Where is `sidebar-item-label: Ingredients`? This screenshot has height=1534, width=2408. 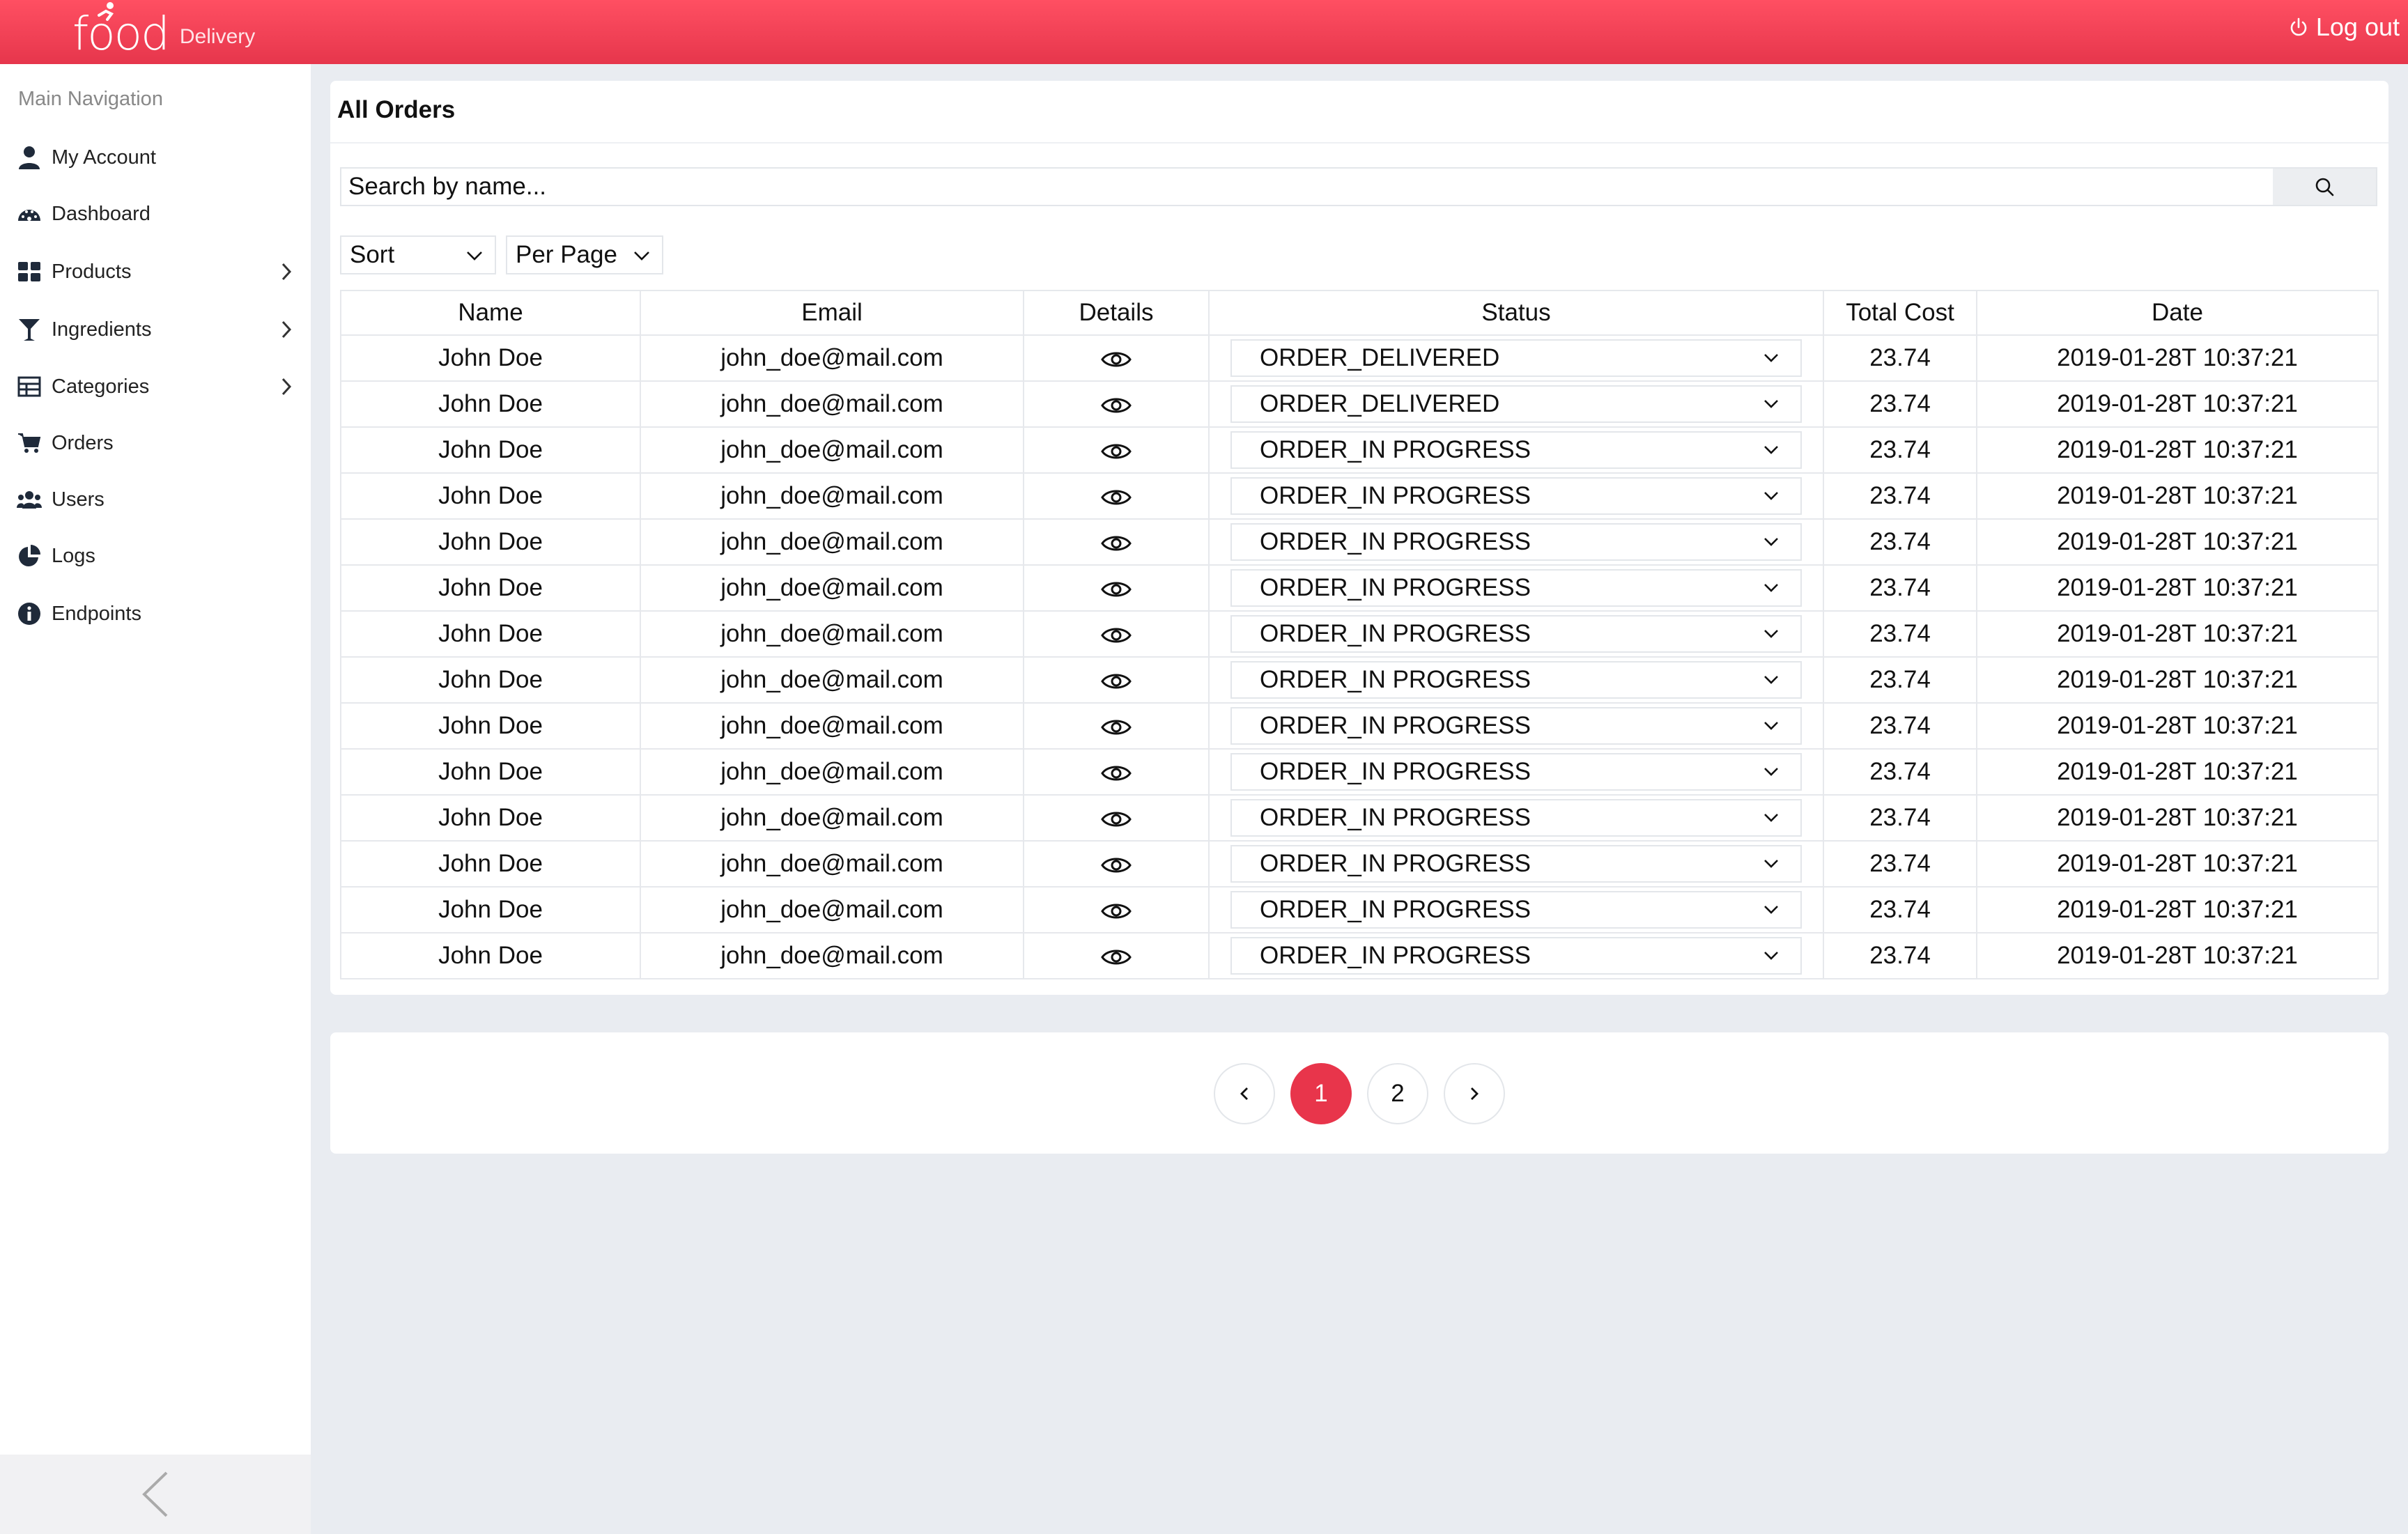
sidebar-item-label: Ingredients is located at coordinates (102, 329).